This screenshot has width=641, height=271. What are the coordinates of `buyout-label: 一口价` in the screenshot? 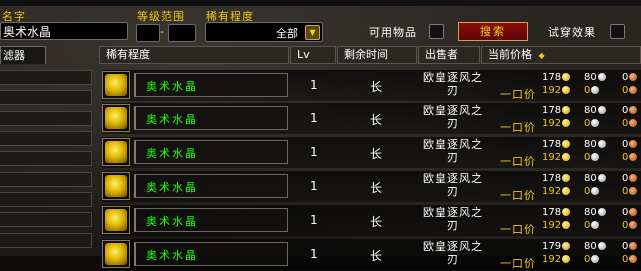 It's located at (518, 263).